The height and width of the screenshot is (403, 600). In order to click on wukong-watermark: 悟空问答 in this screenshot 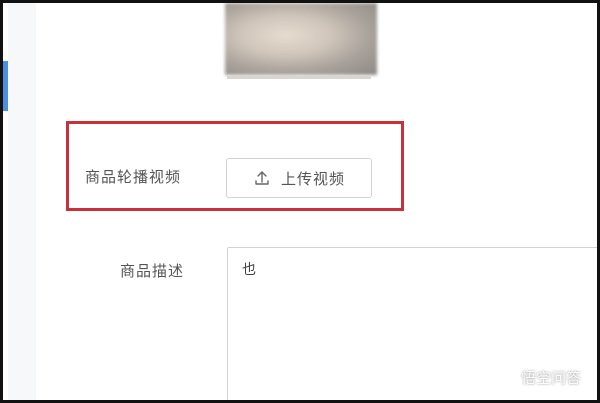, I will do `click(538, 377)`.